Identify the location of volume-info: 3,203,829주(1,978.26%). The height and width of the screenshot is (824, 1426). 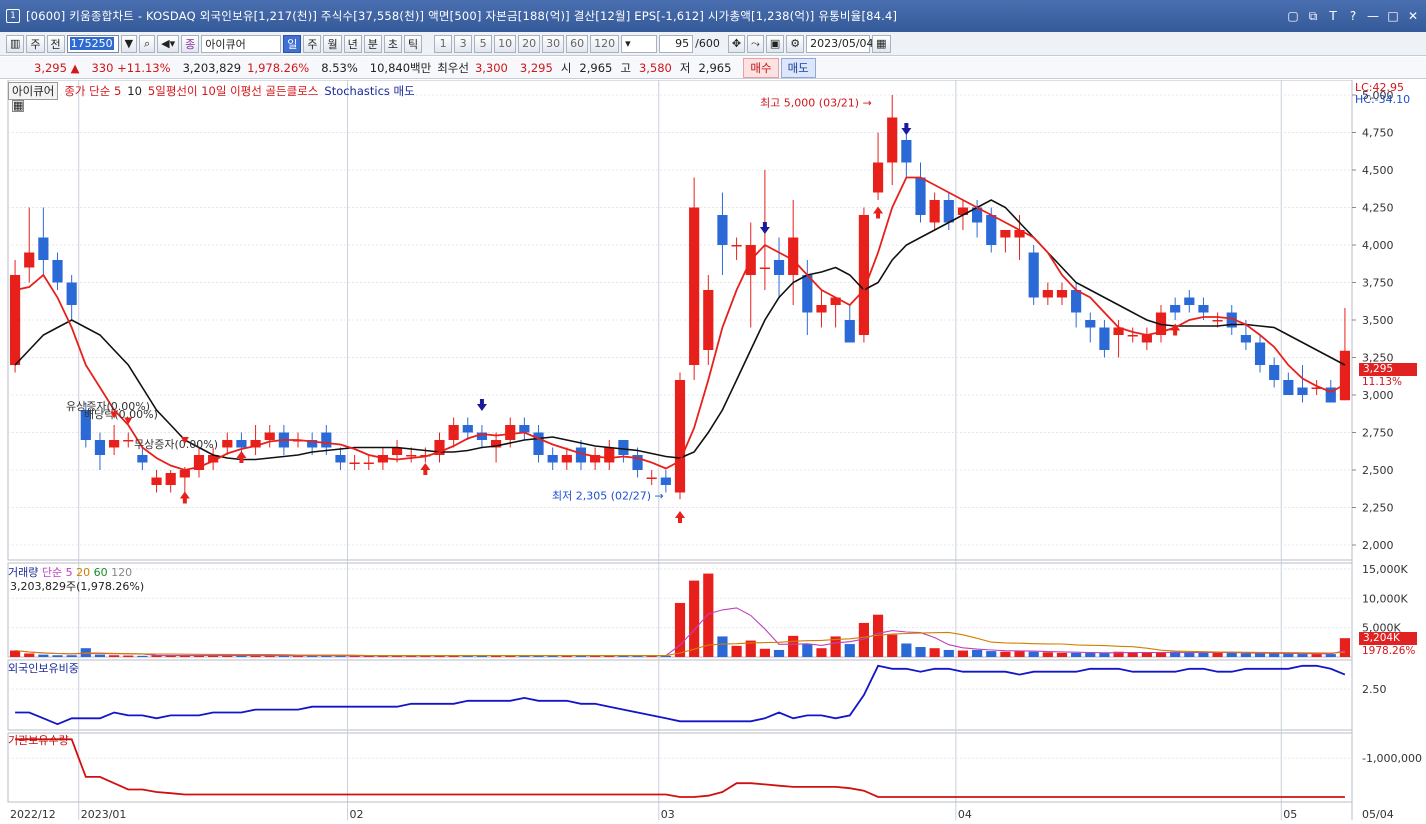
(77, 586).